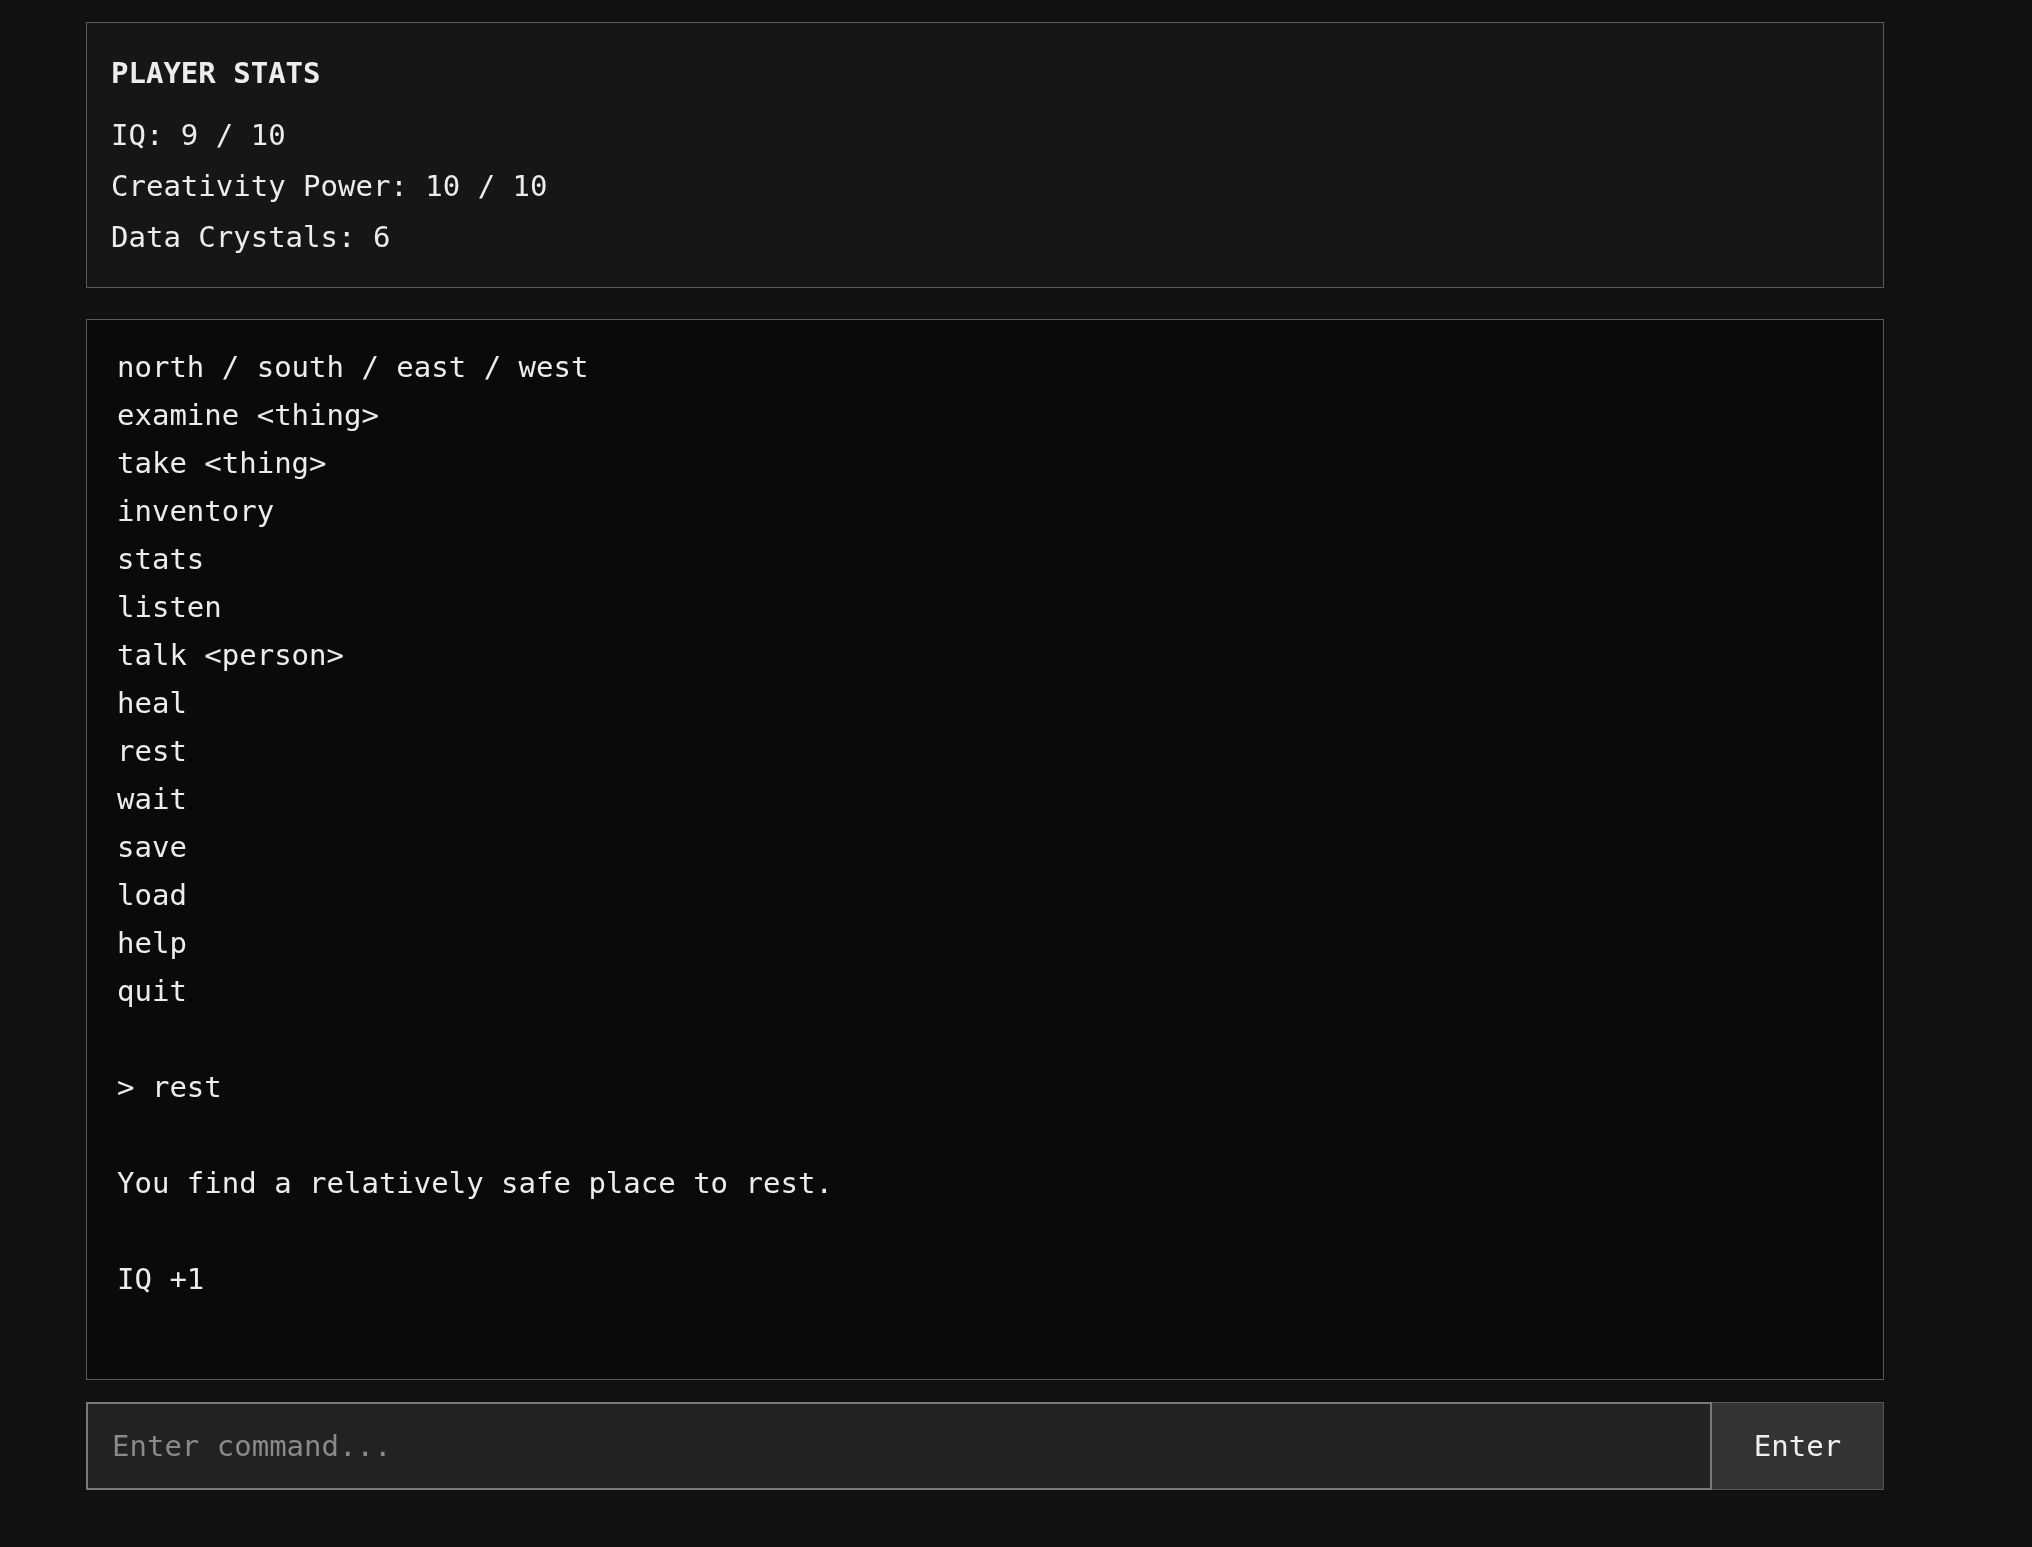 The height and width of the screenshot is (1547, 2032). I want to click on panel-title: PLAYER STATS, so click(216, 73).